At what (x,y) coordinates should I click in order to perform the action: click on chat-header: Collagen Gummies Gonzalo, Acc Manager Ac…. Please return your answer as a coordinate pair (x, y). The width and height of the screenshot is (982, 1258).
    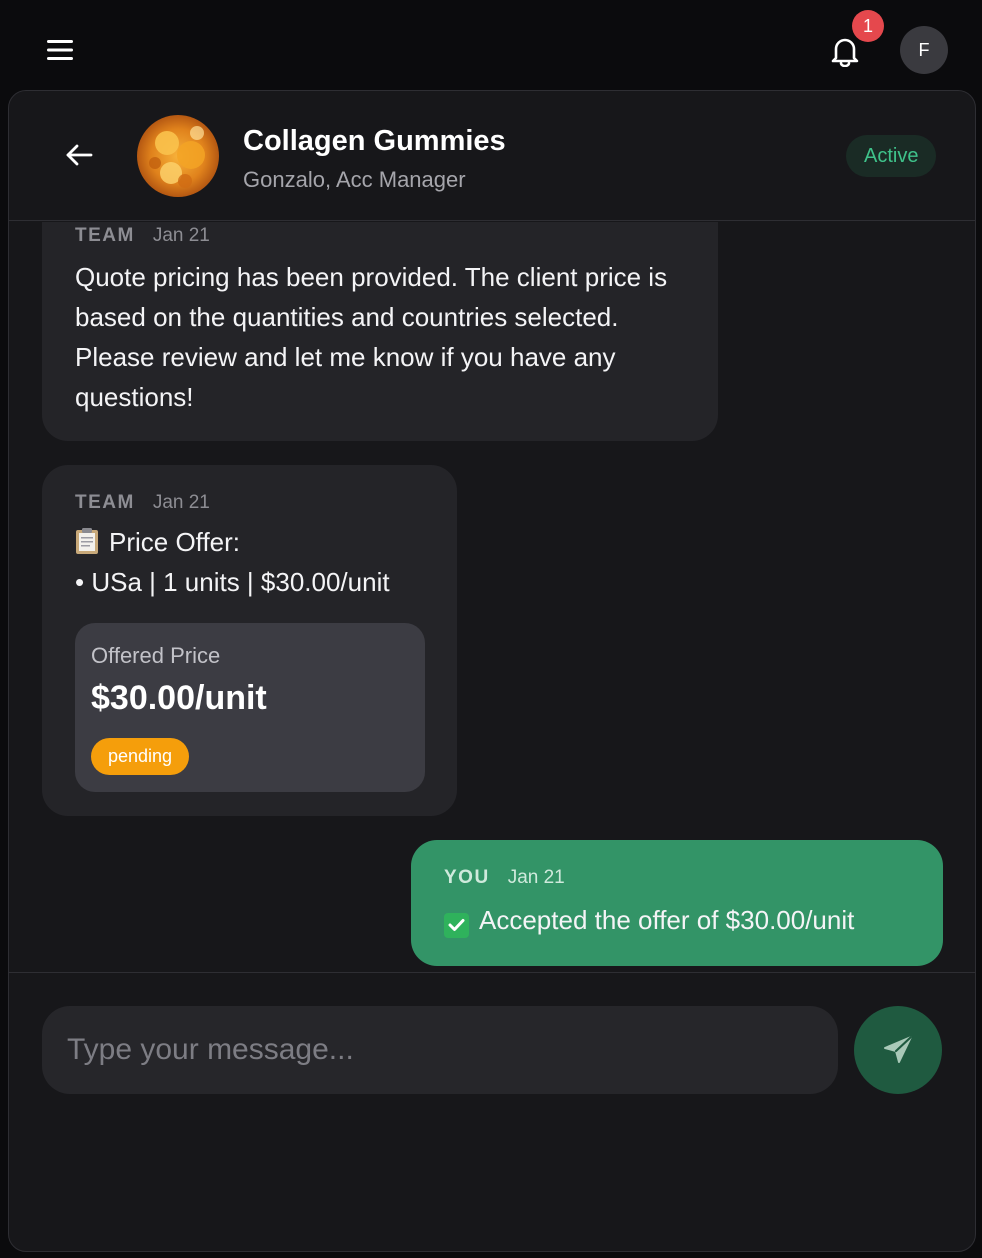
    Looking at the image, I should click on (492, 156).